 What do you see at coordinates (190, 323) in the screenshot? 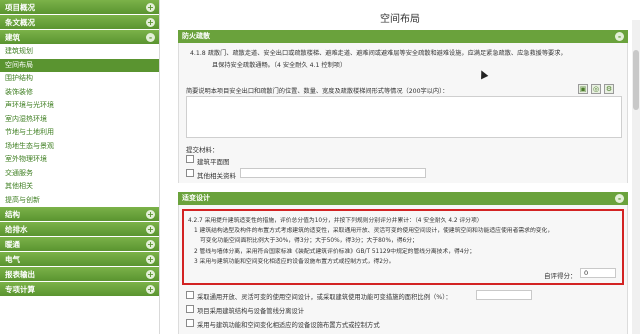
I see `checkbox-equipment-layout` at bounding box center [190, 323].